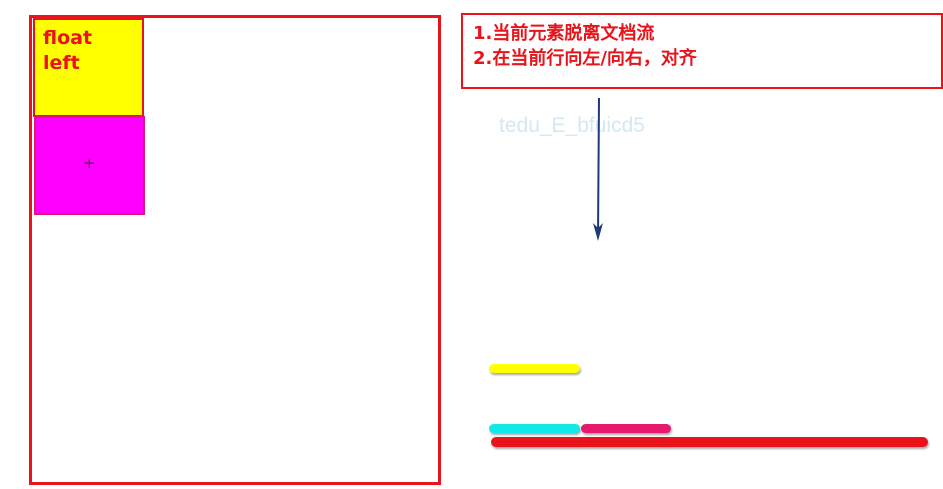 The height and width of the screenshot is (489, 943). I want to click on float-left-block: float left, so click(88, 67).